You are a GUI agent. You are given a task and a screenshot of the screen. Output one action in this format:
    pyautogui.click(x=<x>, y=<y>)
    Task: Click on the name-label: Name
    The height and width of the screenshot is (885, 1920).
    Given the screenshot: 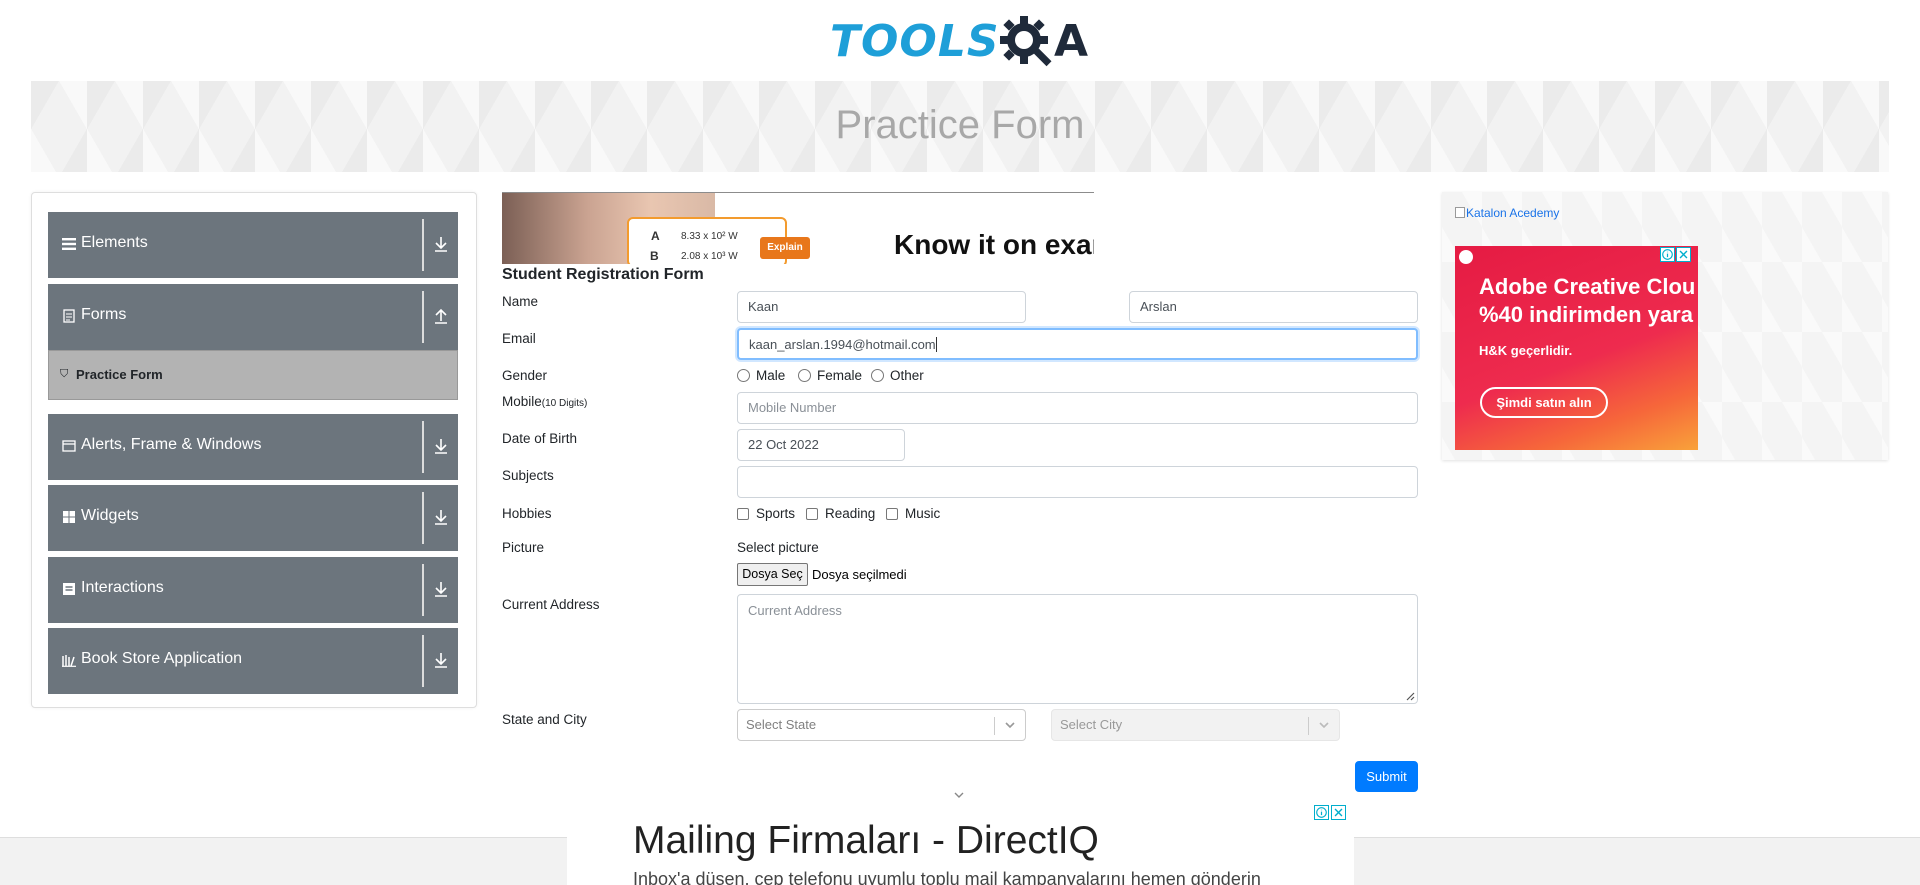 What is the action you would take?
    pyautogui.click(x=520, y=301)
    